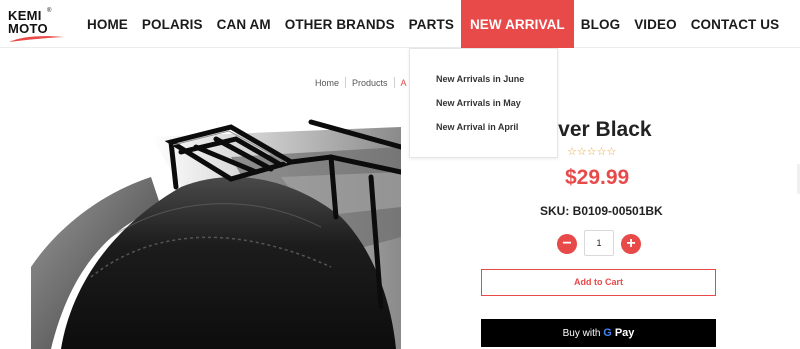  What do you see at coordinates (107, 24) in the screenshot?
I see `nav-item-home: HOME` at bounding box center [107, 24].